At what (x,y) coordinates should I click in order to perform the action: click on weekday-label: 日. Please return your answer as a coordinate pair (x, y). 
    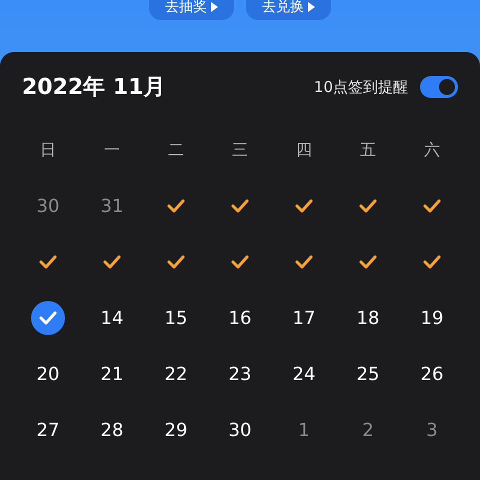
    Looking at the image, I should click on (48, 150).